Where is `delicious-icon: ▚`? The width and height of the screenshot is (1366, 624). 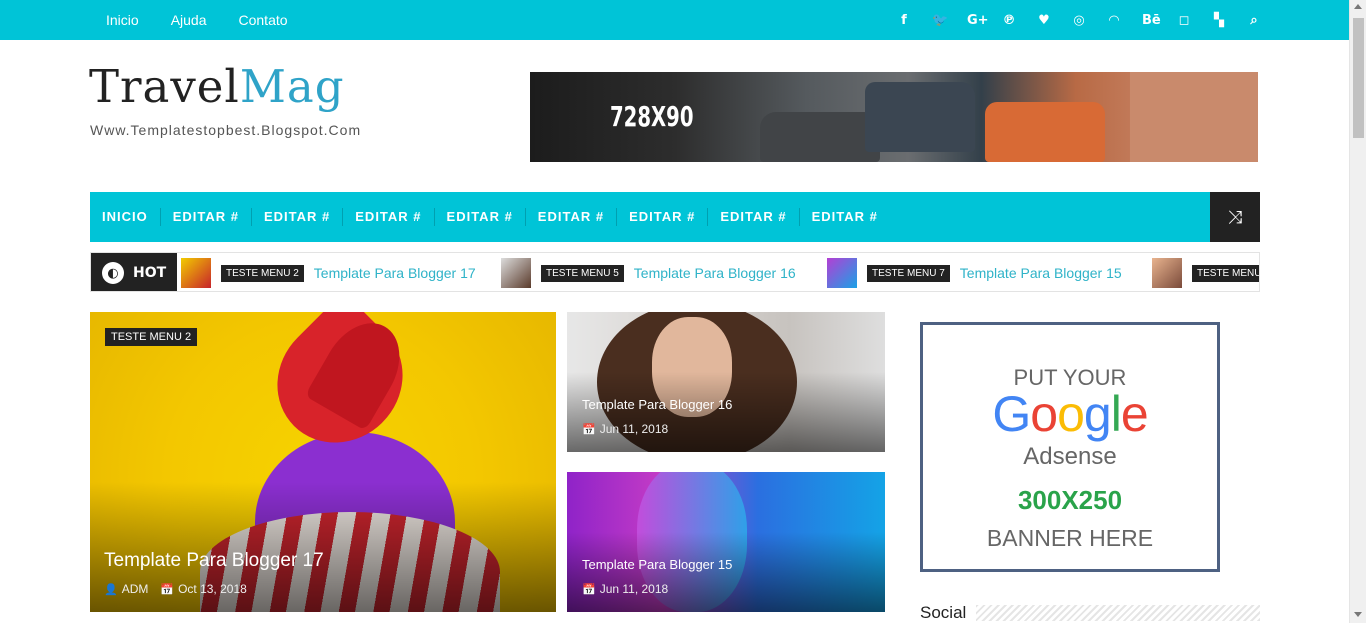
delicious-icon: ▚ is located at coordinates (1219, 20).